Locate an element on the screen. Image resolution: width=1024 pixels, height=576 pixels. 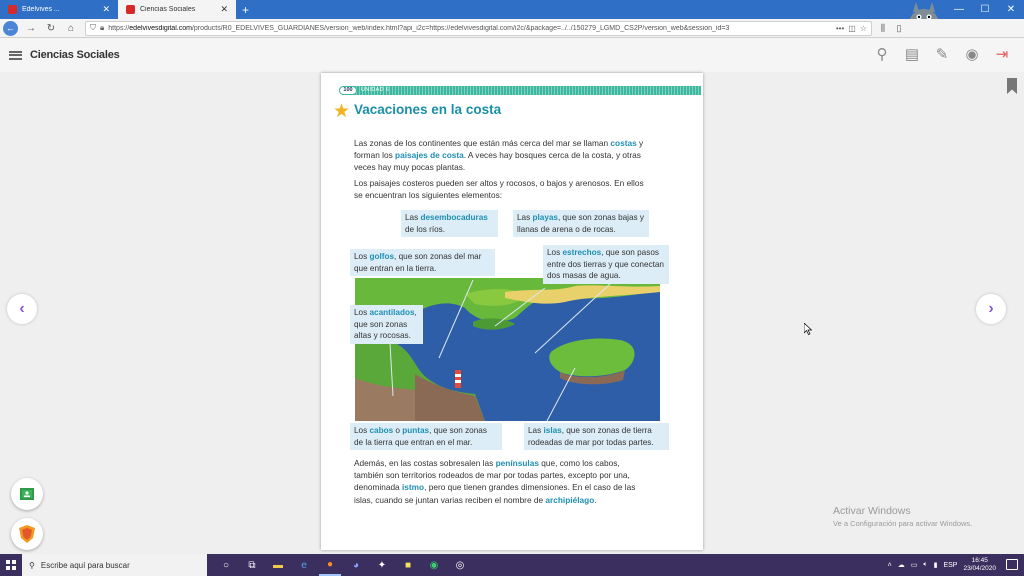
callout-desembocaduras: Las desembocaduras de los ríos. is located at coordinates (449, 224).